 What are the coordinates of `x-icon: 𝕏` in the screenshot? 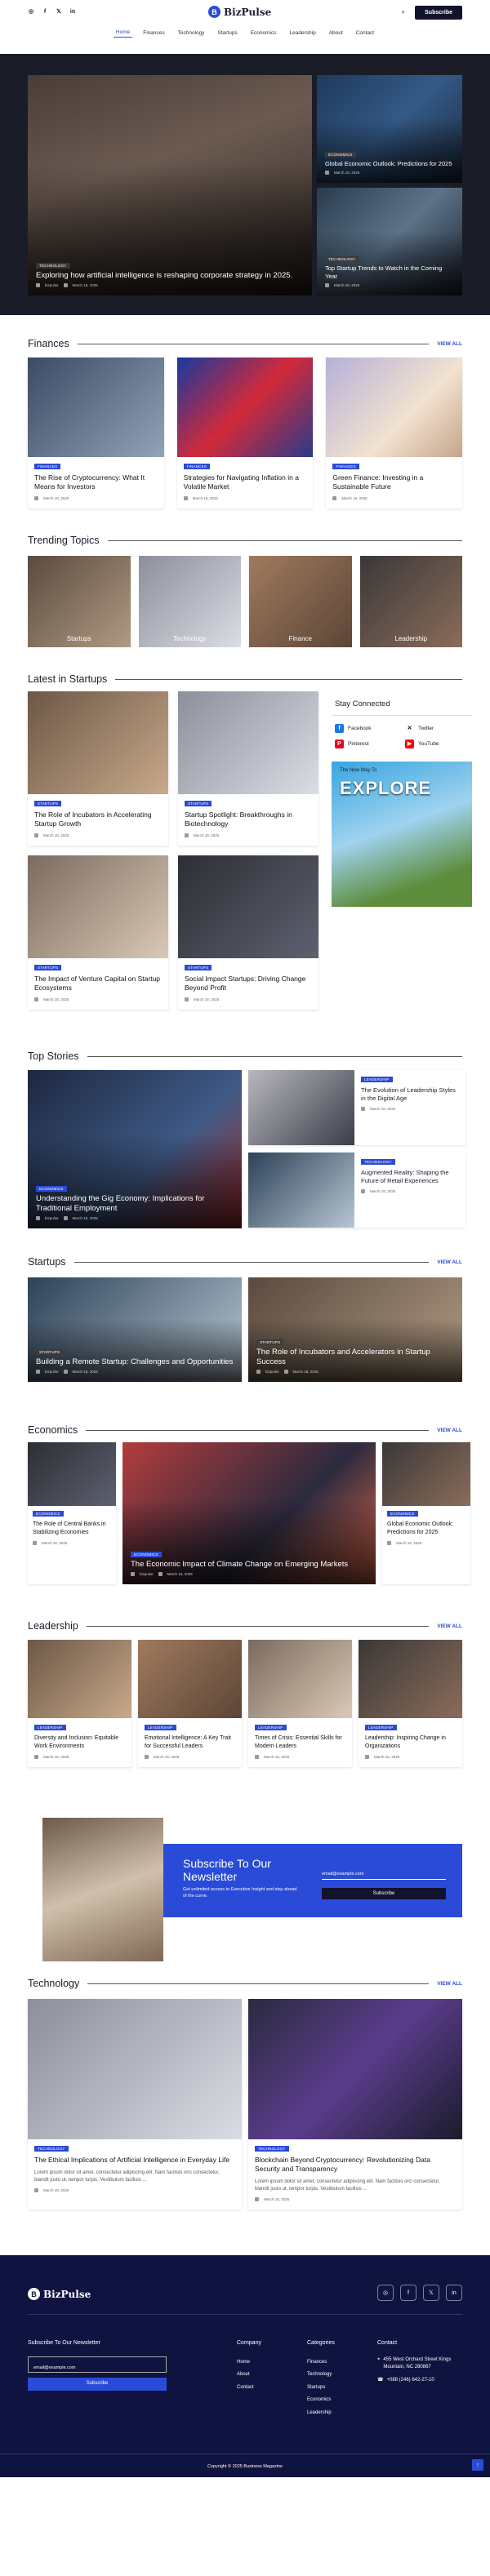 It's located at (431, 2293).